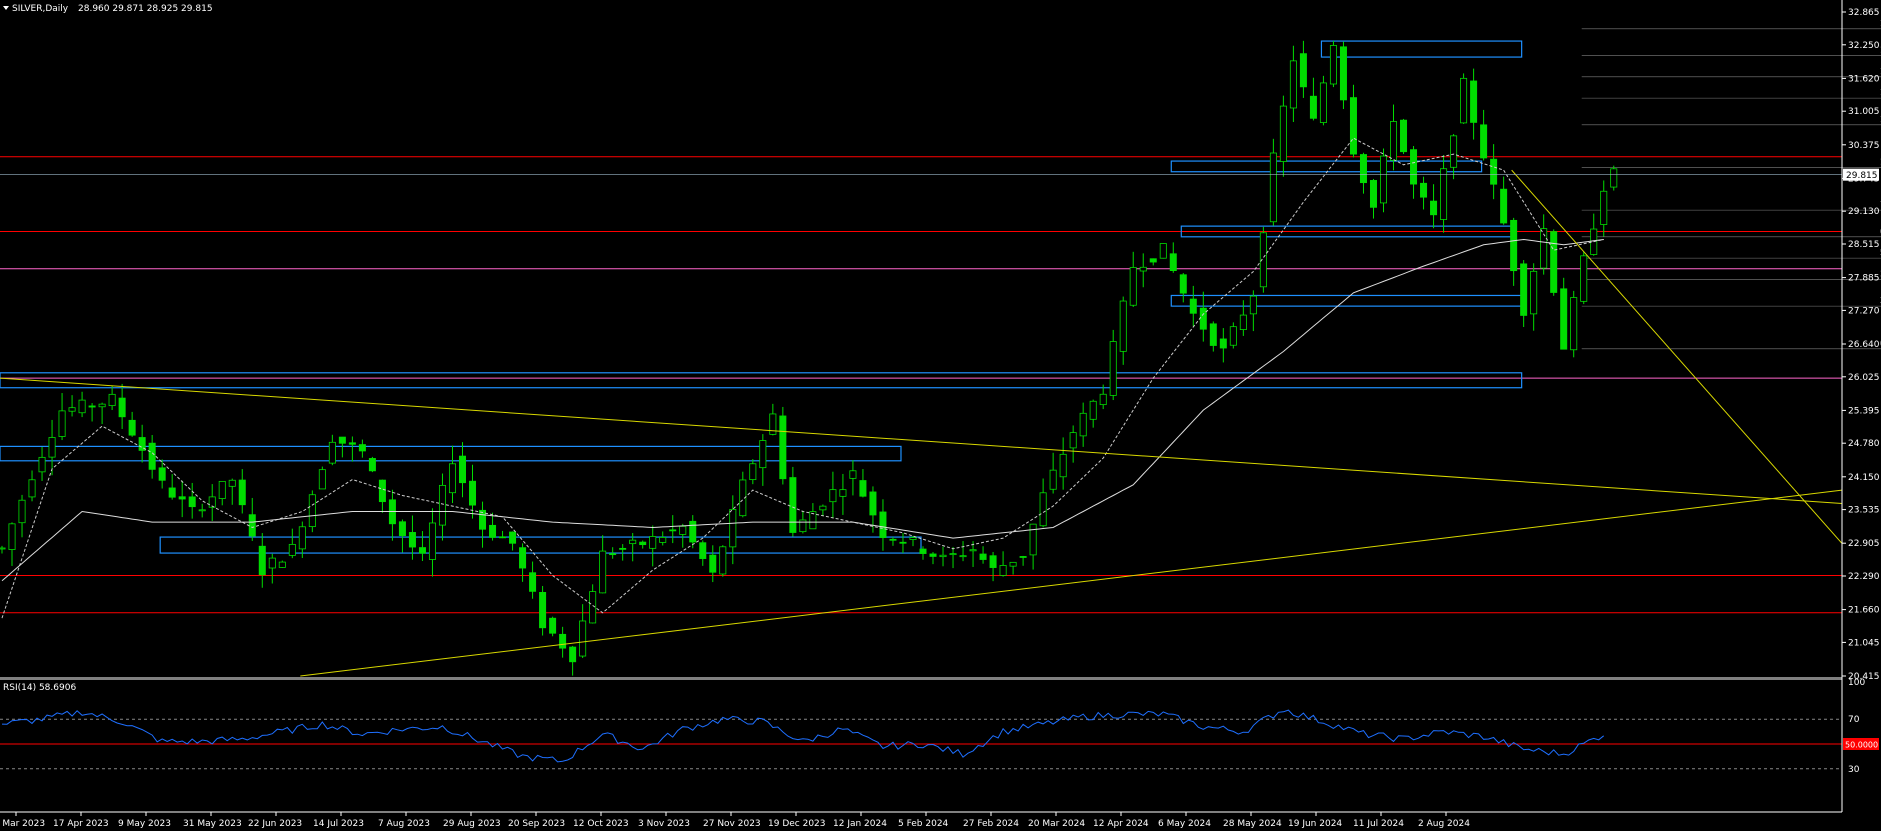  Describe the element at coordinates (1861, 745) in the screenshot. I see `rsi-level-label: 50.0000` at that location.